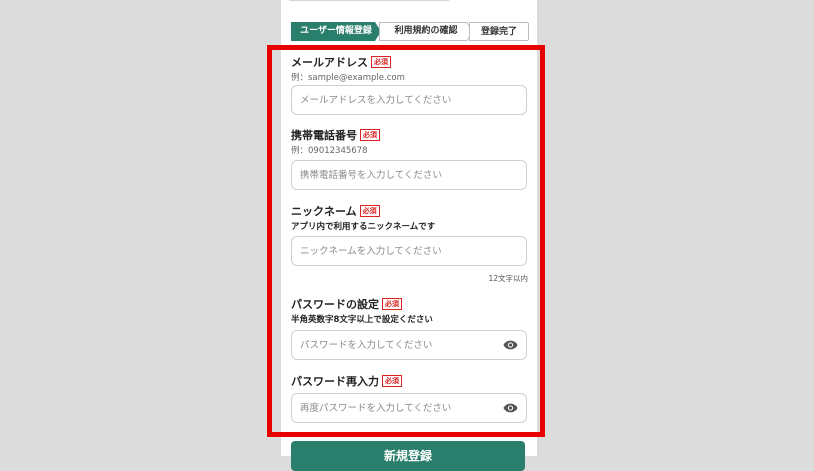 The image size is (814, 471). What do you see at coordinates (392, 251) in the screenshot?
I see `nickname-input` at bounding box center [392, 251].